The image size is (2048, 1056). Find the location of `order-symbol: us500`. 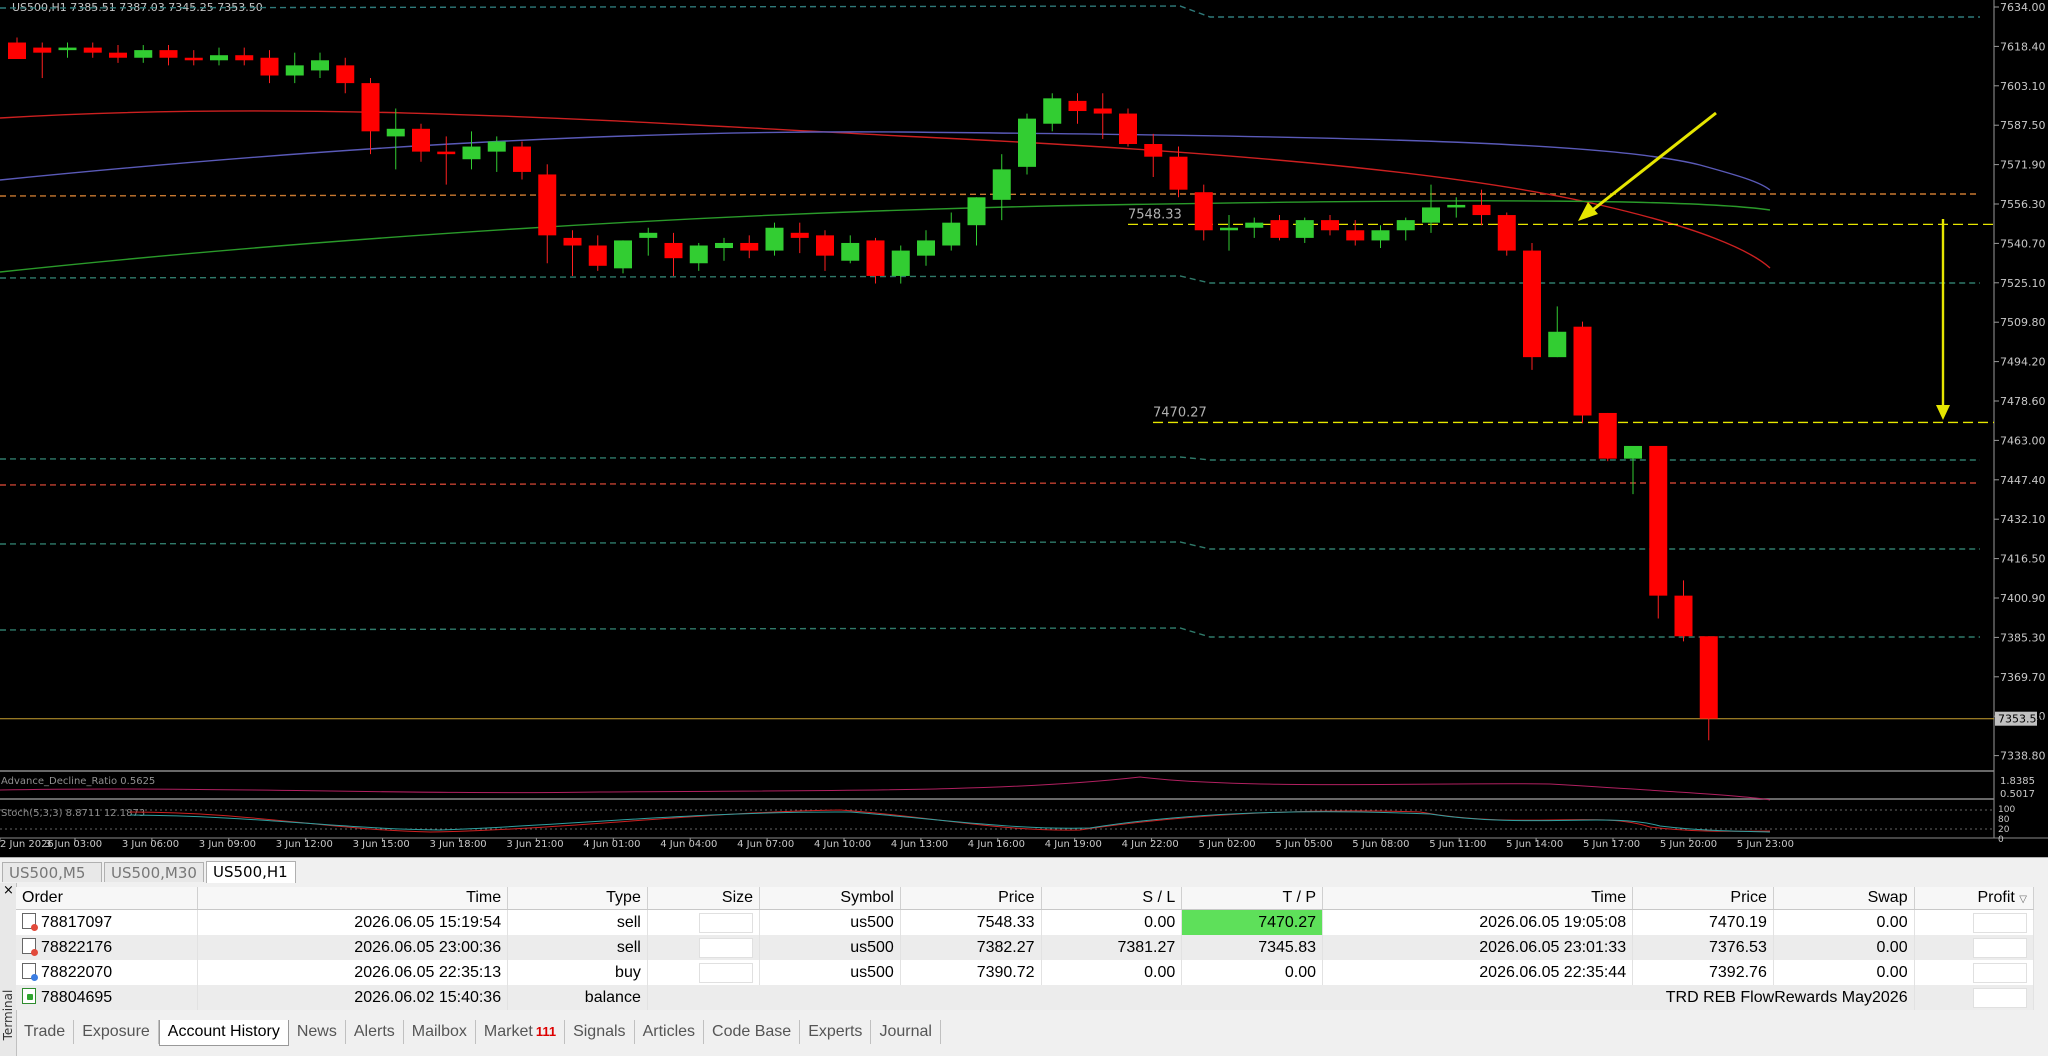

order-symbol: us500 is located at coordinates (830, 922).